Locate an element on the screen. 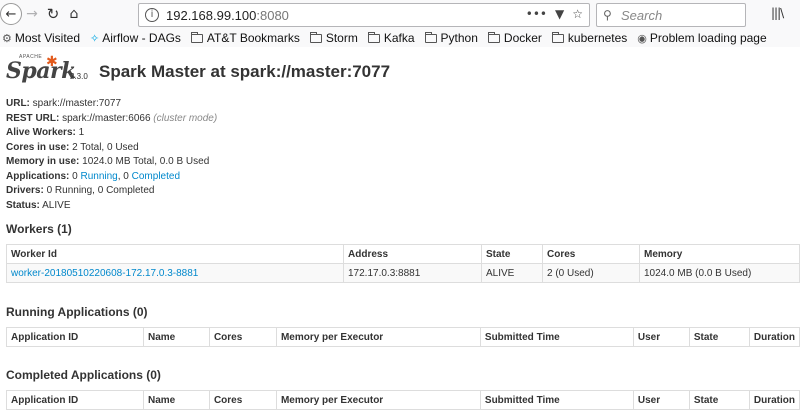 Image resolution: width=800 pixels, height=414 pixels. airflow-icon: ✧ is located at coordinates (95, 38).